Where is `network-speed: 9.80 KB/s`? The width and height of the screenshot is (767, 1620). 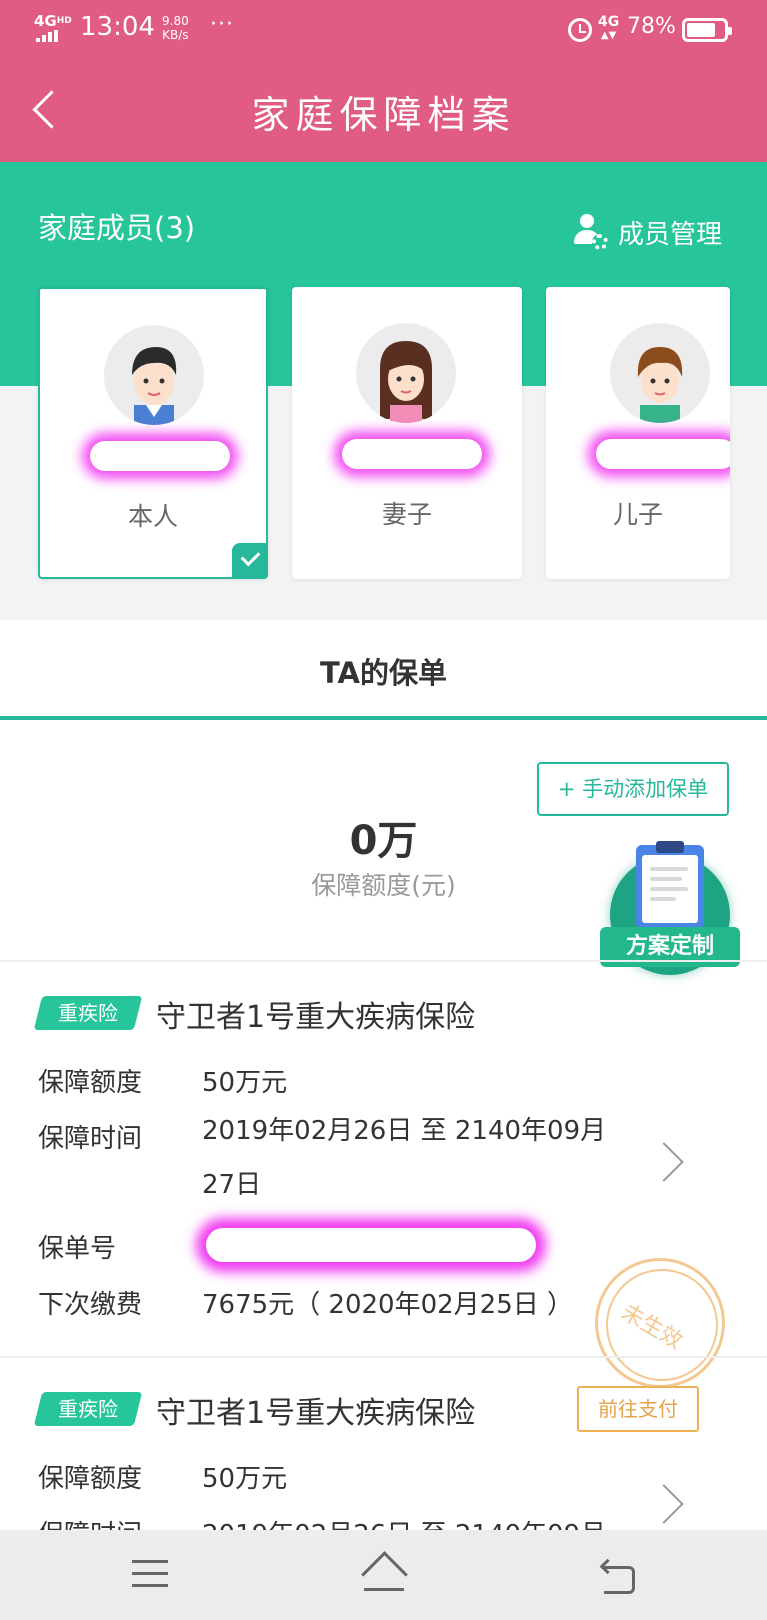
network-speed: 9.80 KB/s is located at coordinates (175, 28).